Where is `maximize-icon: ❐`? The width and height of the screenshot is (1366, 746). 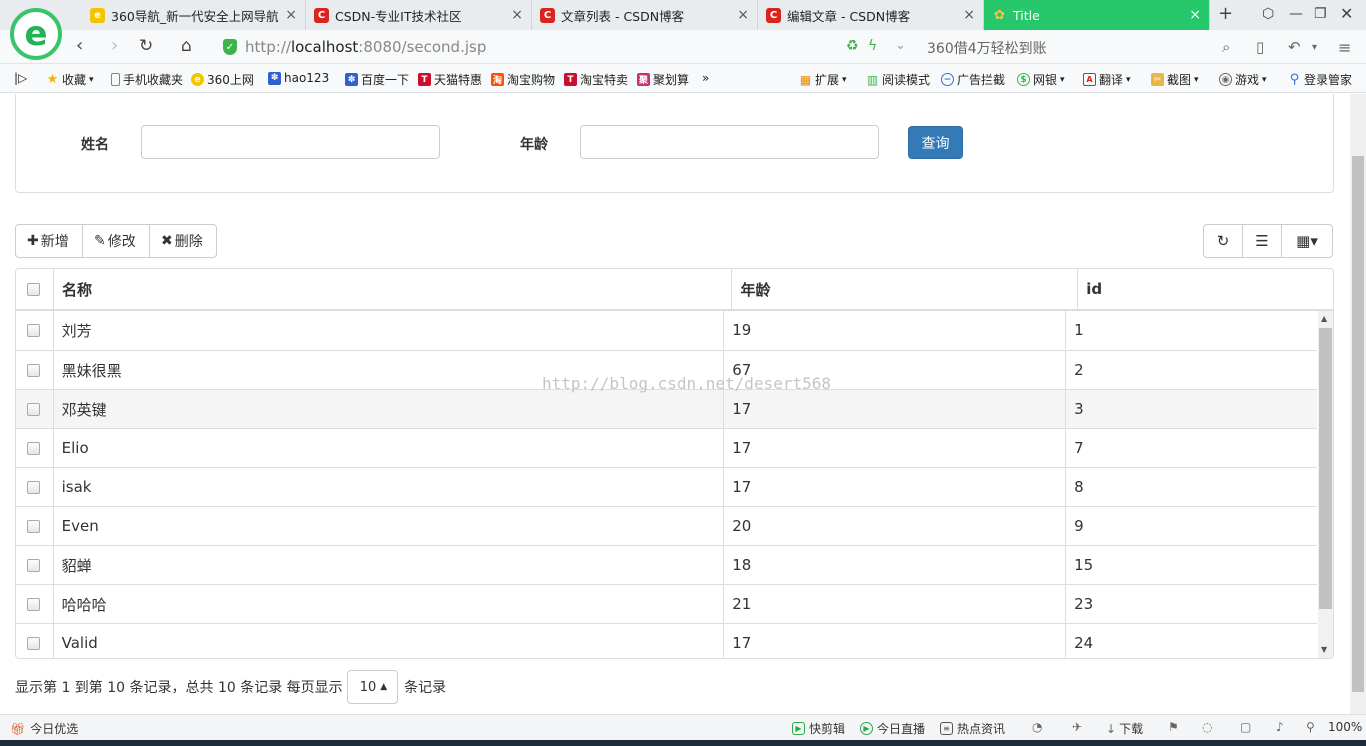
maximize-icon: ❐ is located at coordinates (1320, 14).